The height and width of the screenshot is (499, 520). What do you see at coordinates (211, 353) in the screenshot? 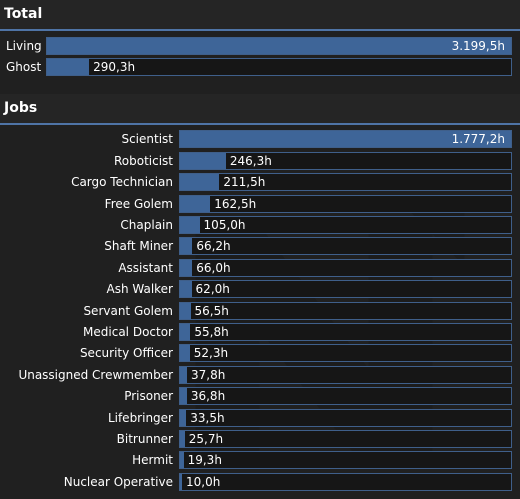
I see `jobs-row-value: 52,3h` at bounding box center [211, 353].